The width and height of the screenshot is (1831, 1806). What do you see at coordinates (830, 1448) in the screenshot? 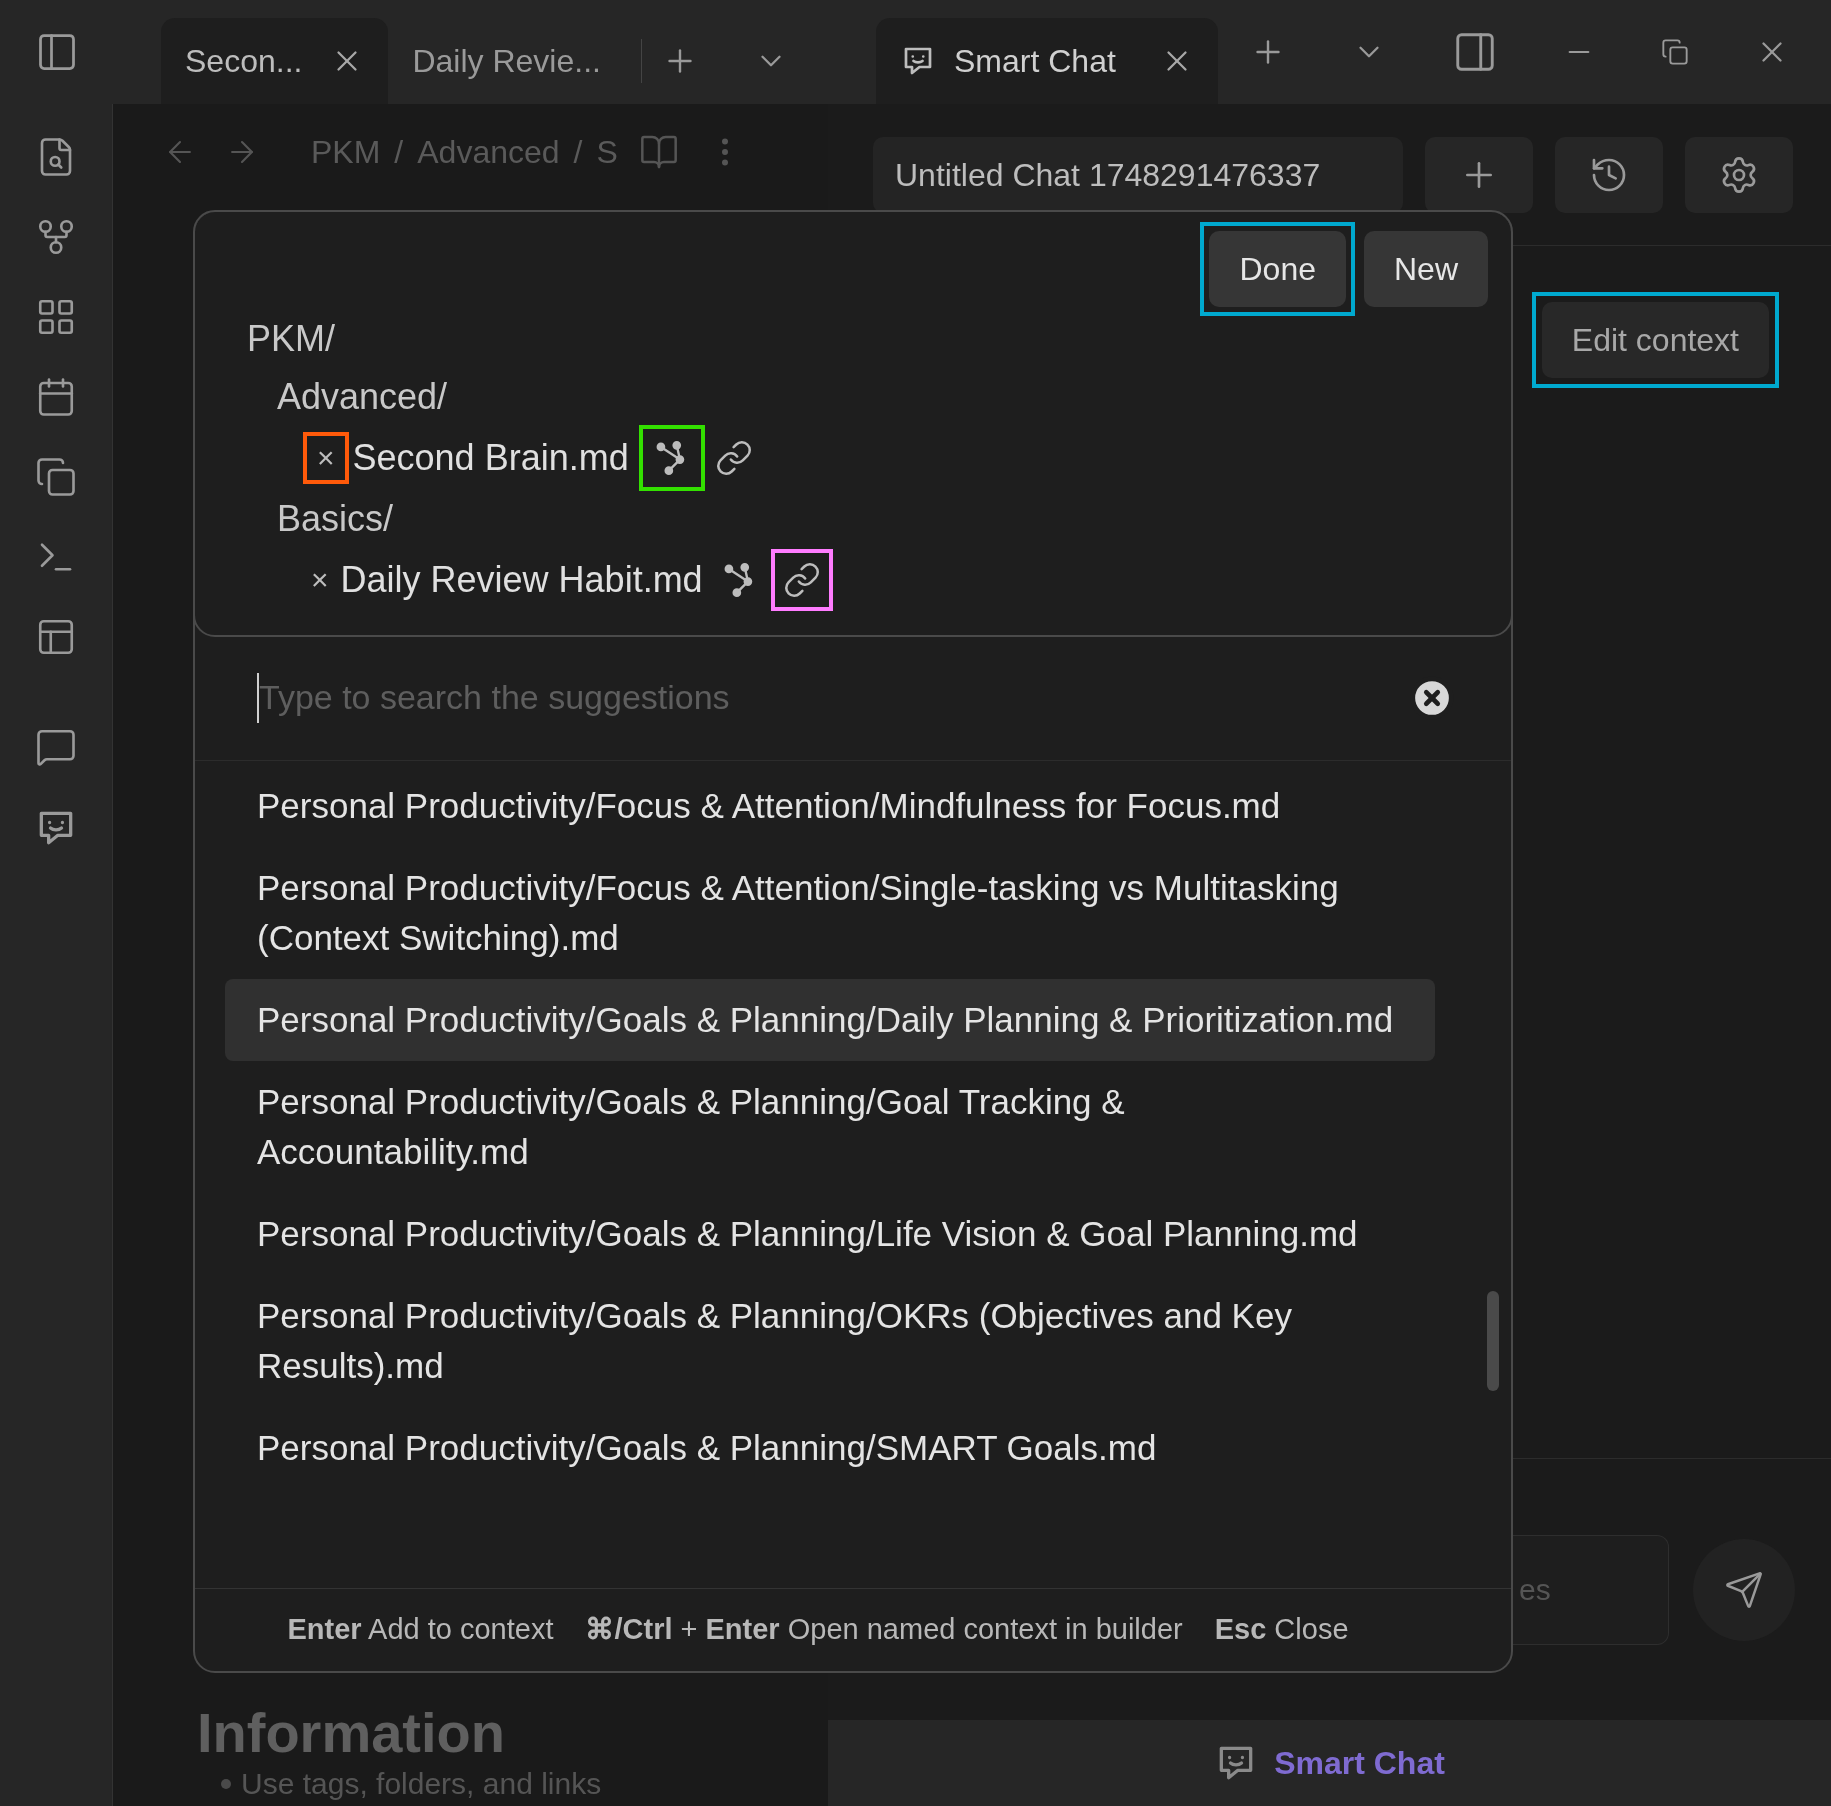
I see `suggestion-item: Personal Productivity/Goals & Planning/SMART Goals.md` at bounding box center [830, 1448].